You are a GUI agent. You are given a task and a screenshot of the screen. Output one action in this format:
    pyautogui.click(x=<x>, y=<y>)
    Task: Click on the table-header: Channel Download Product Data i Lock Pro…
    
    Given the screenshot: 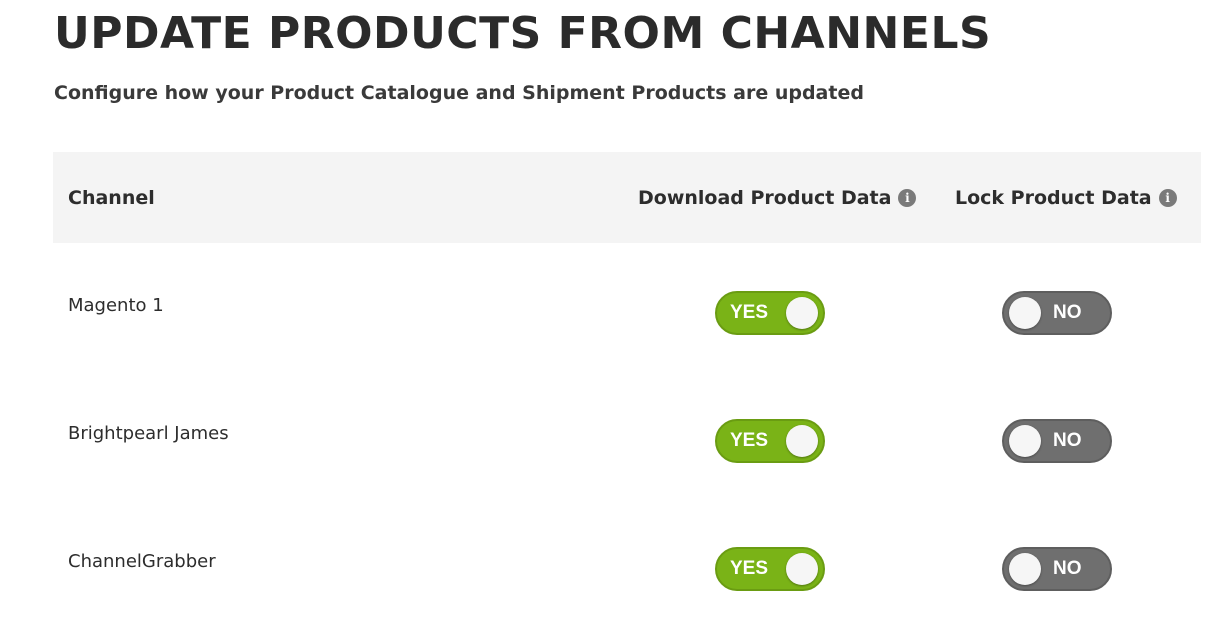 What is the action you would take?
    pyautogui.click(x=627, y=197)
    